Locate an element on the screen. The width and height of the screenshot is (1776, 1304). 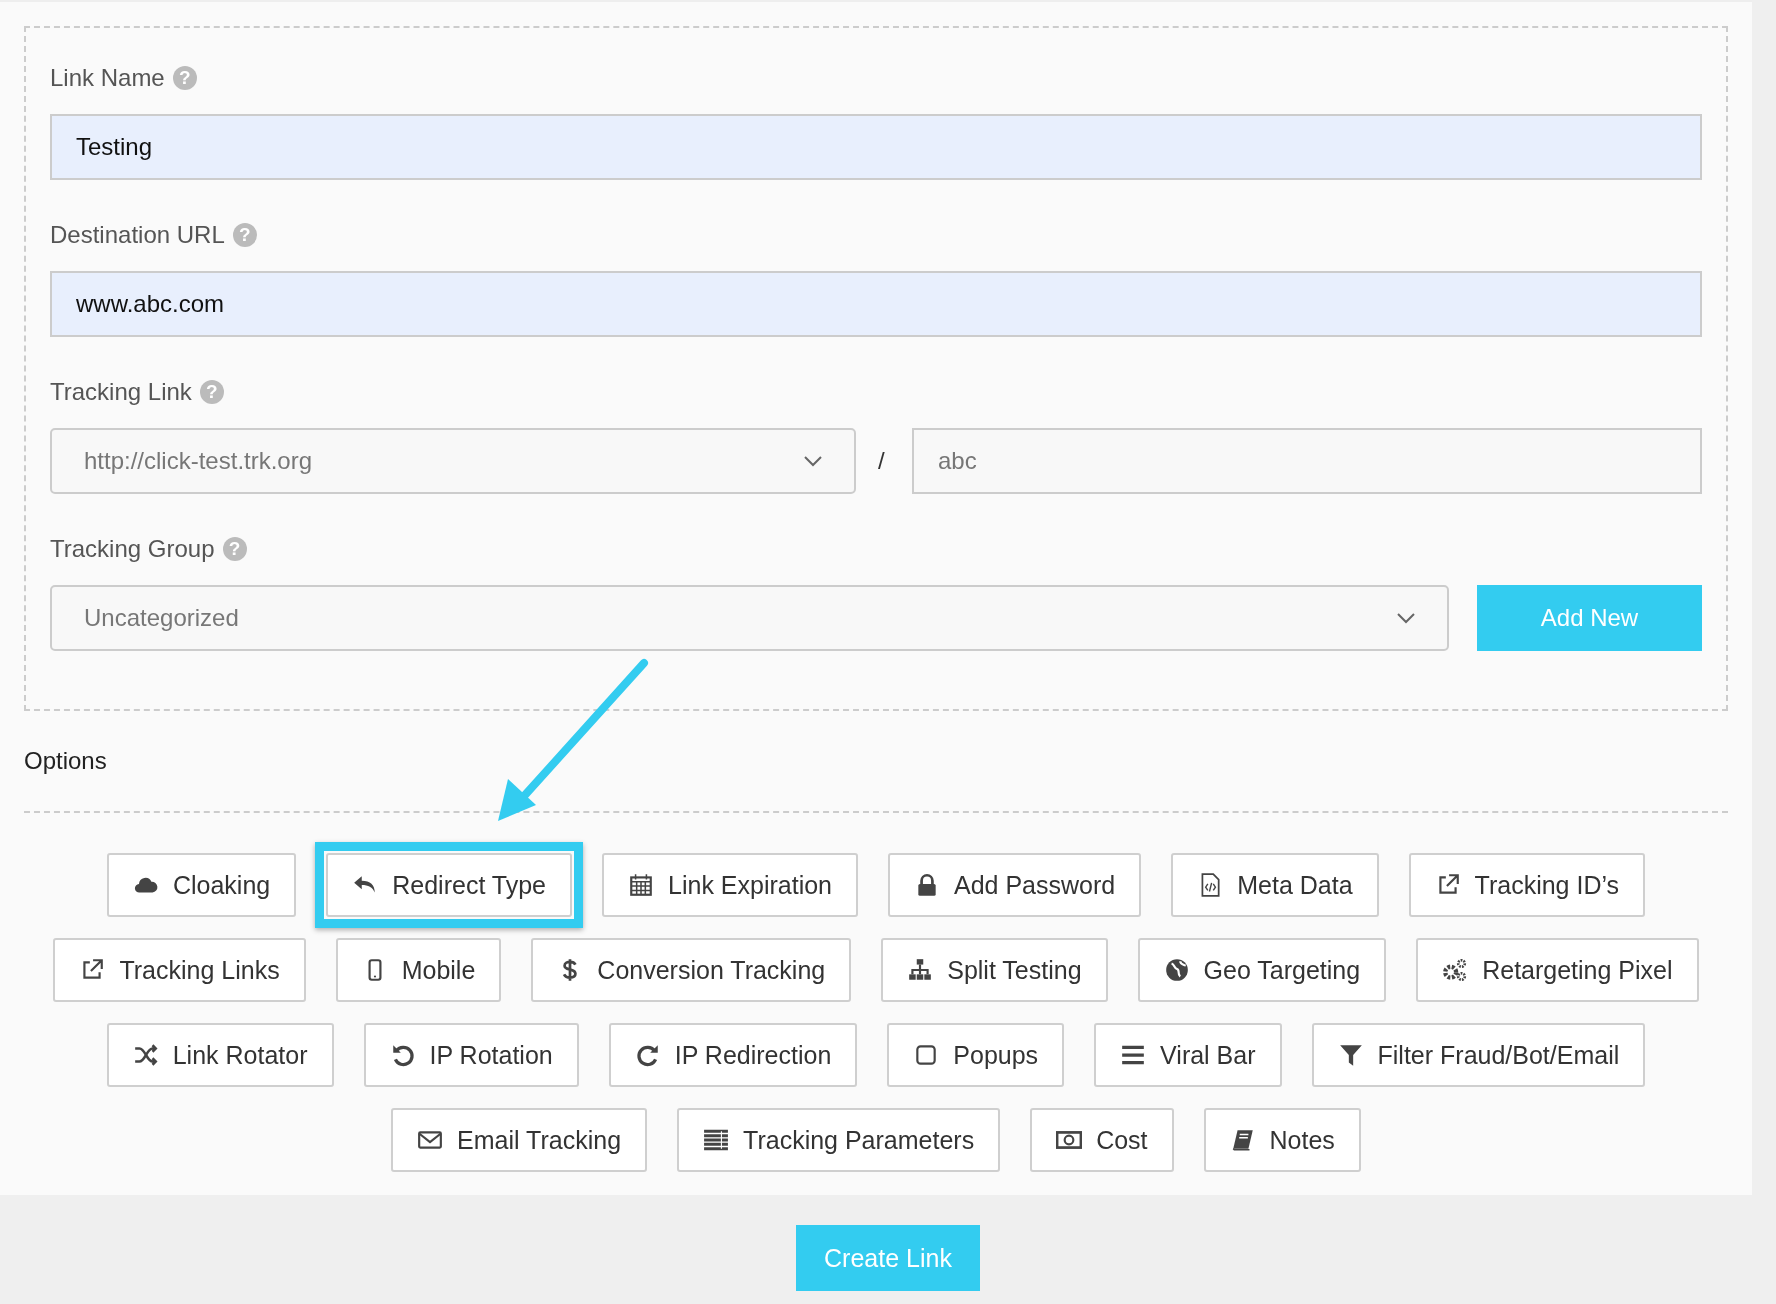
option-button: Tracking ID’s is located at coordinates (1527, 885).